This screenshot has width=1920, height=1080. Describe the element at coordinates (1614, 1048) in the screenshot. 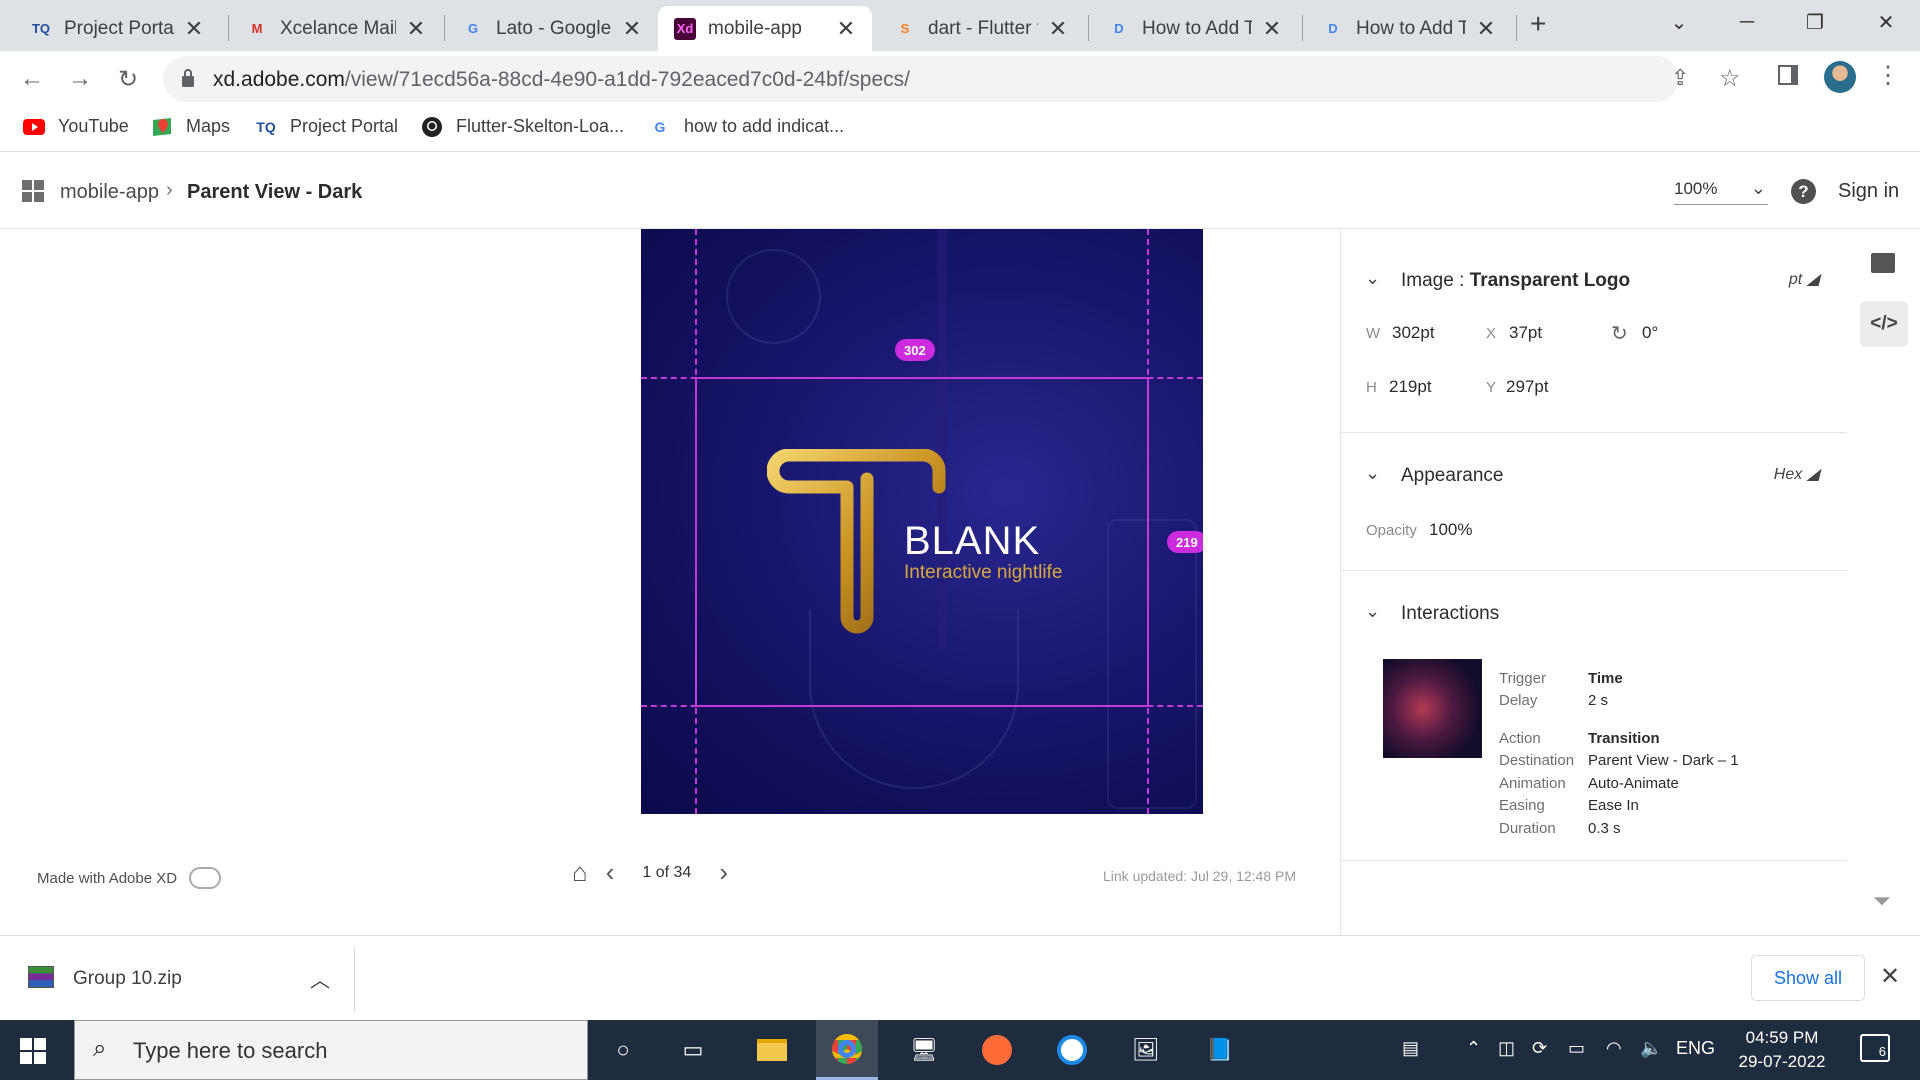

I see `wifi-icon: ◠` at that location.